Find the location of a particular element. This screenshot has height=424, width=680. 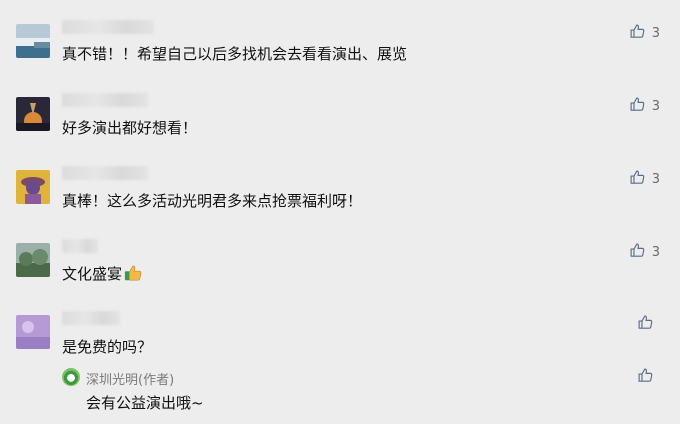

comment-text: 是免费的吗？ is located at coordinates (107, 347).